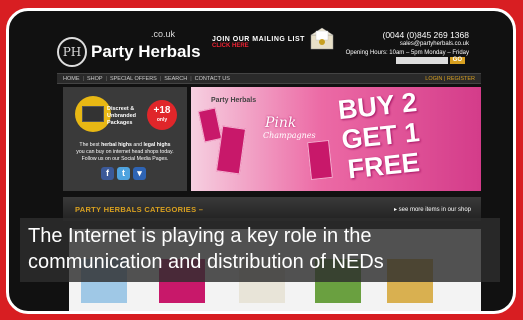  Describe the element at coordinates (139, 209) in the screenshot. I see `categories-title: PARTY HERBALS CATEGORIES –` at that location.